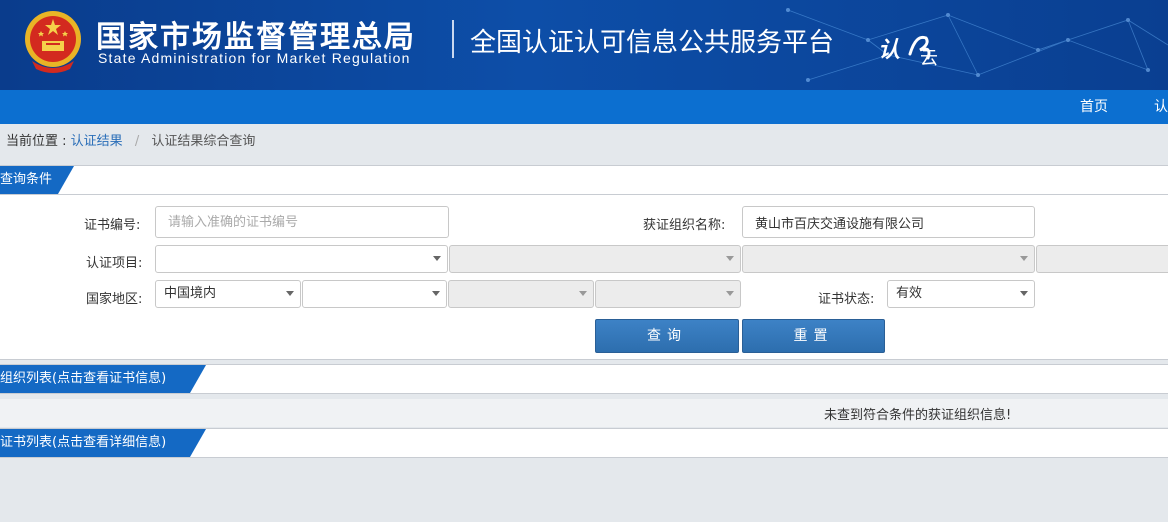 This screenshot has height=522, width=1168. What do you see at coordinates (97, 141) in the screenshot?
I see `breadcrumb-link-results: 认证结果` at bounding box center [97, 141].